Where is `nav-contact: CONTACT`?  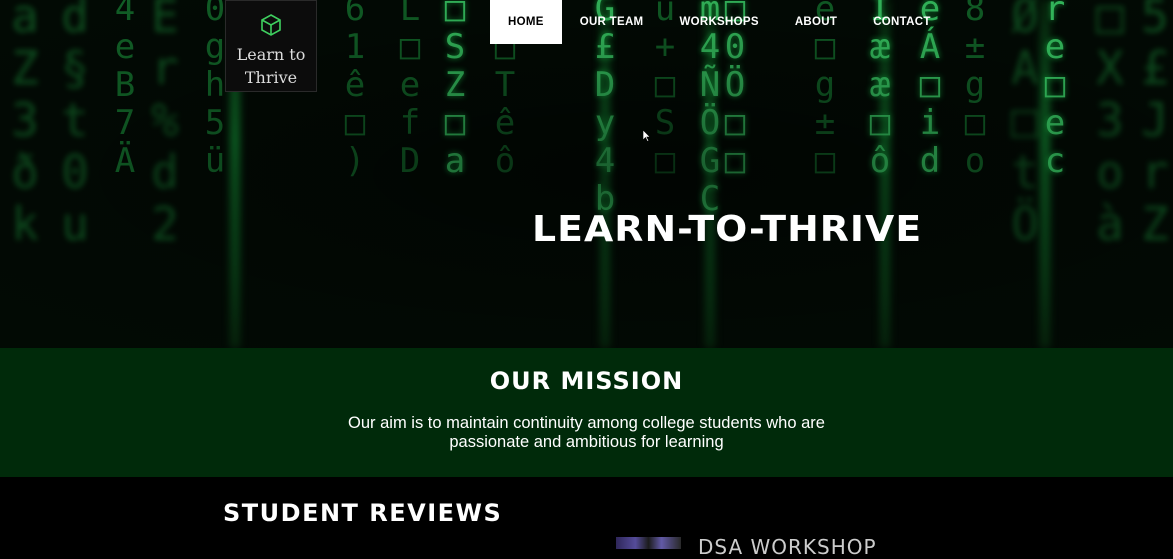 nav-contact: CONTACT is located at coordinates (901, 22).